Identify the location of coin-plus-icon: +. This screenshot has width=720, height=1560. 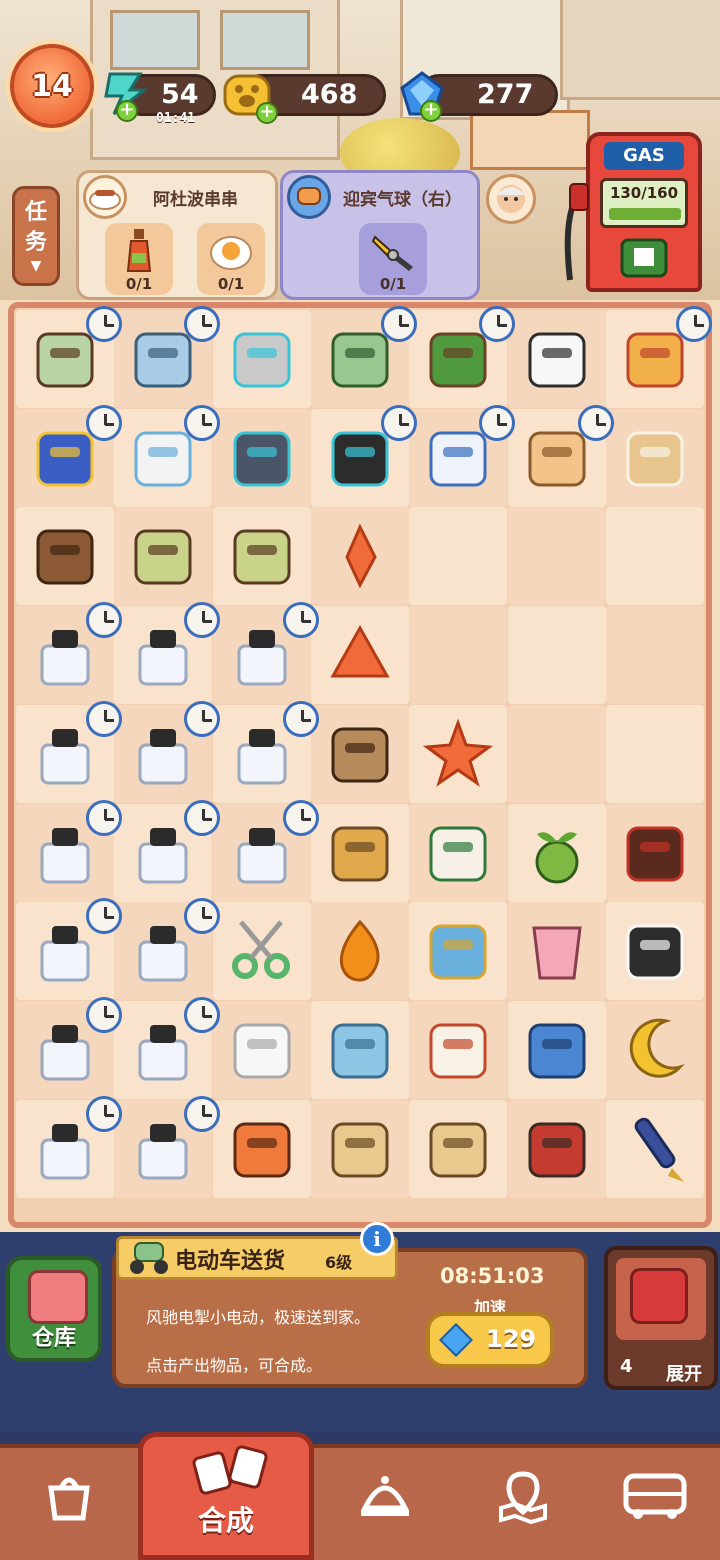
(267, 113).